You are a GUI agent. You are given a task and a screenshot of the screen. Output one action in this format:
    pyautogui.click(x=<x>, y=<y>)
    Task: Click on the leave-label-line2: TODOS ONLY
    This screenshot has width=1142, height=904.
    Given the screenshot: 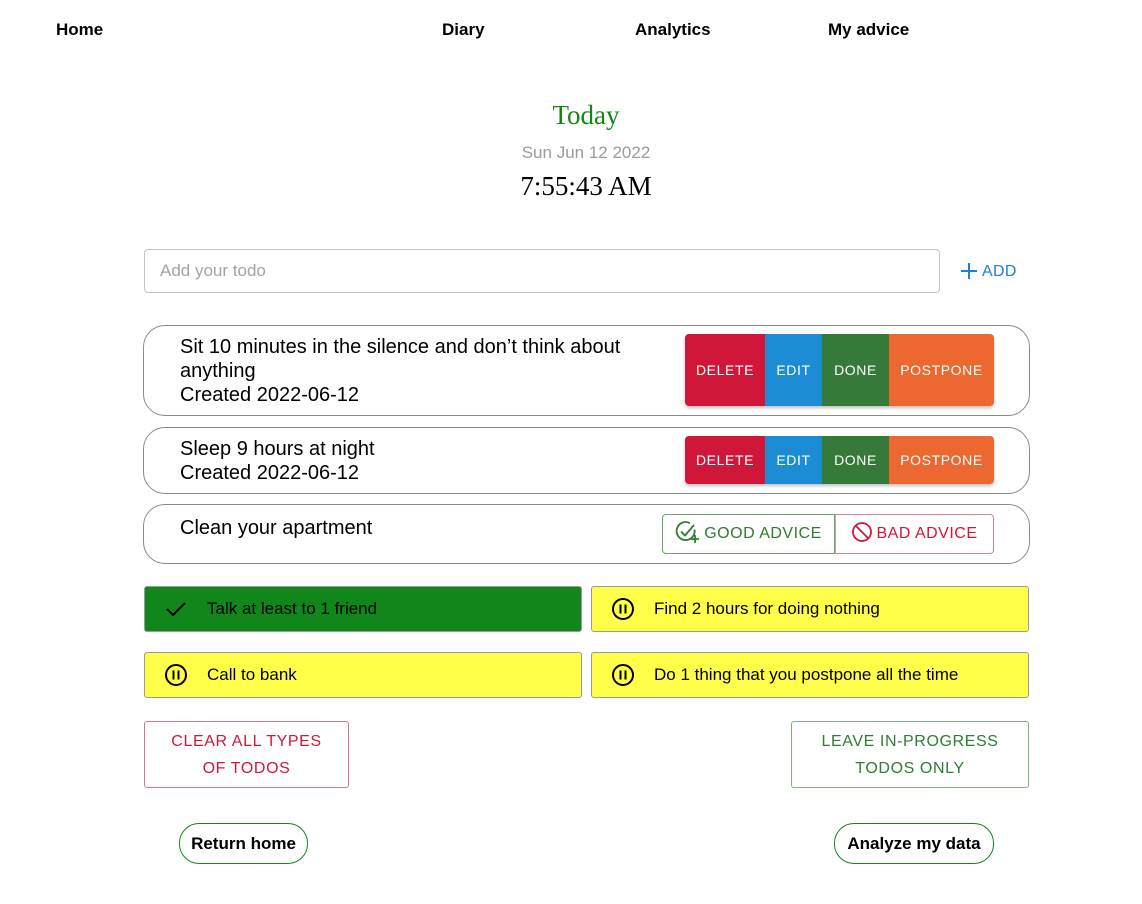 What is the action you would take?
    pyautogui.click(x=910, y=768)
    